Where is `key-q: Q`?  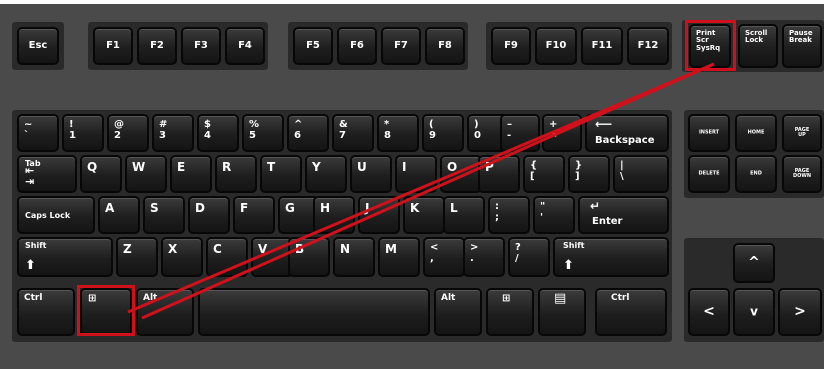
key-q: Q is located at coordinates (101, 174).